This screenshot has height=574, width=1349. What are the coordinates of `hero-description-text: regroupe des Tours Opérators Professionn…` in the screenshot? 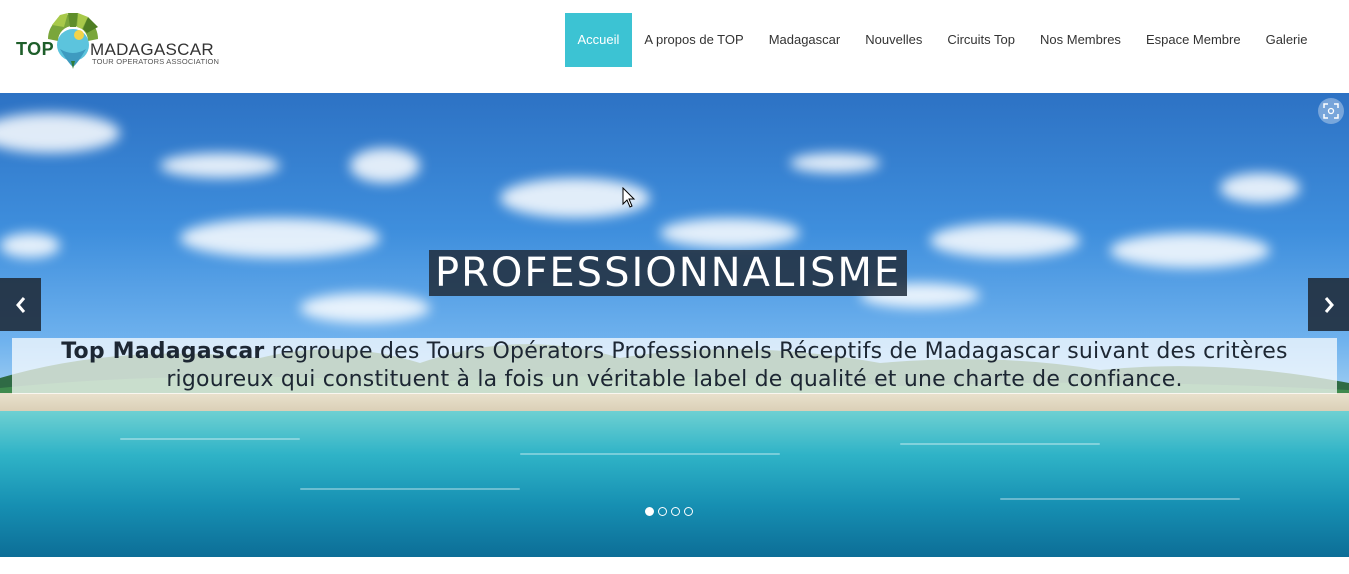 It's located at (727, 365).